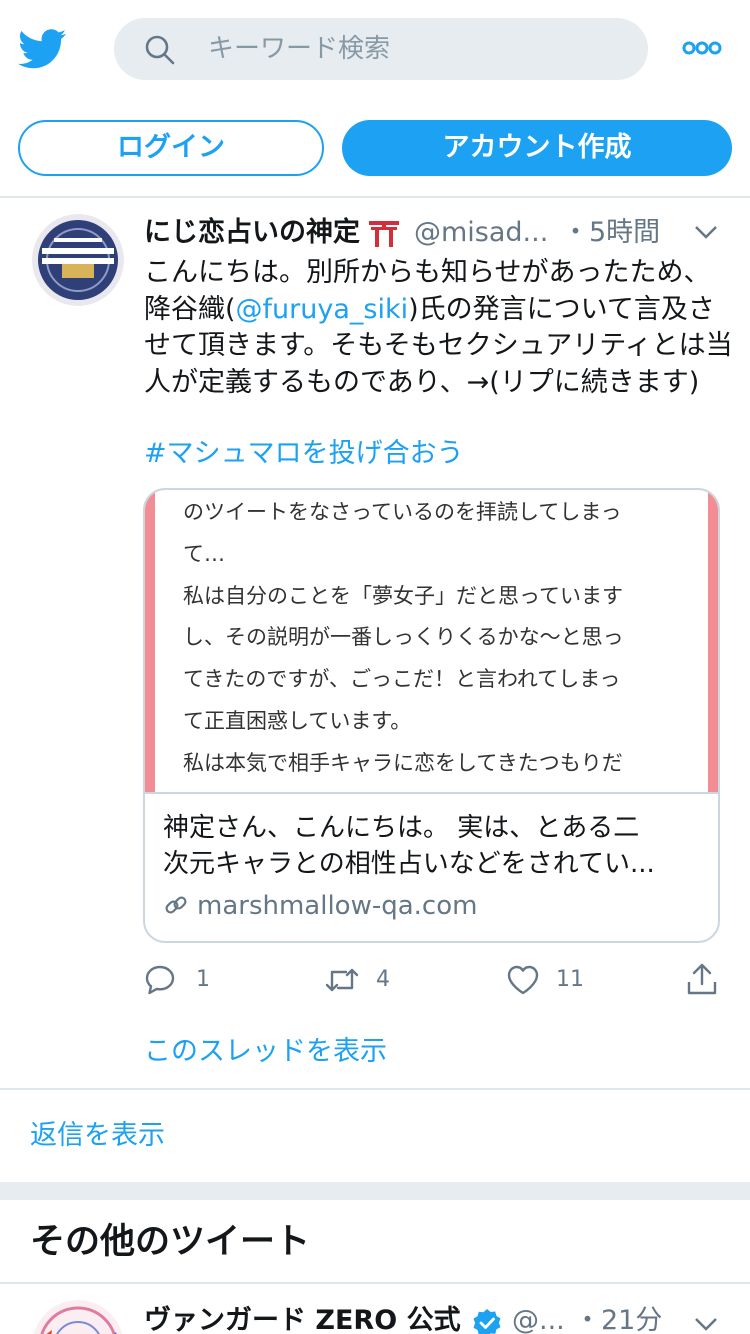 Image resolution: width=750 pixels, height=1334 pixels. I want to click on card-domain-text: marshmallow-qa.com, so click(337, 906).